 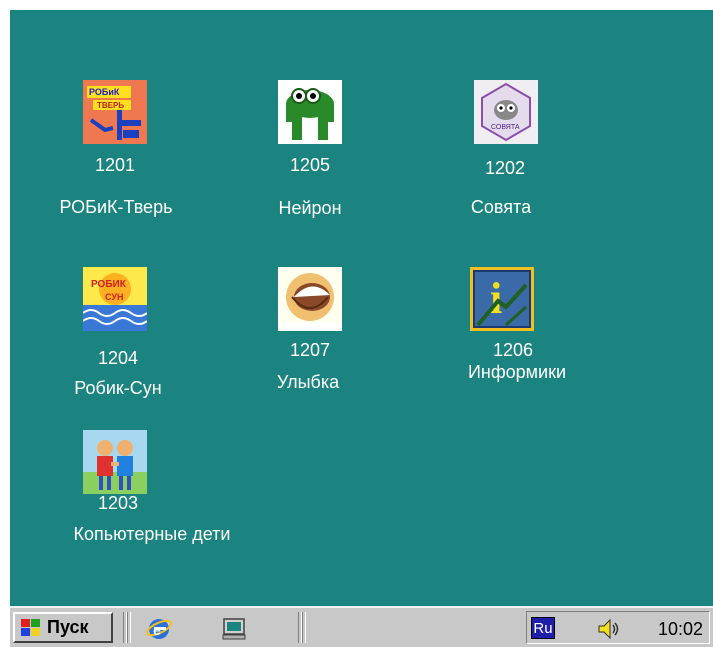 I want to click on system-tray: Ru 10:02, so click(x=618, y=627).